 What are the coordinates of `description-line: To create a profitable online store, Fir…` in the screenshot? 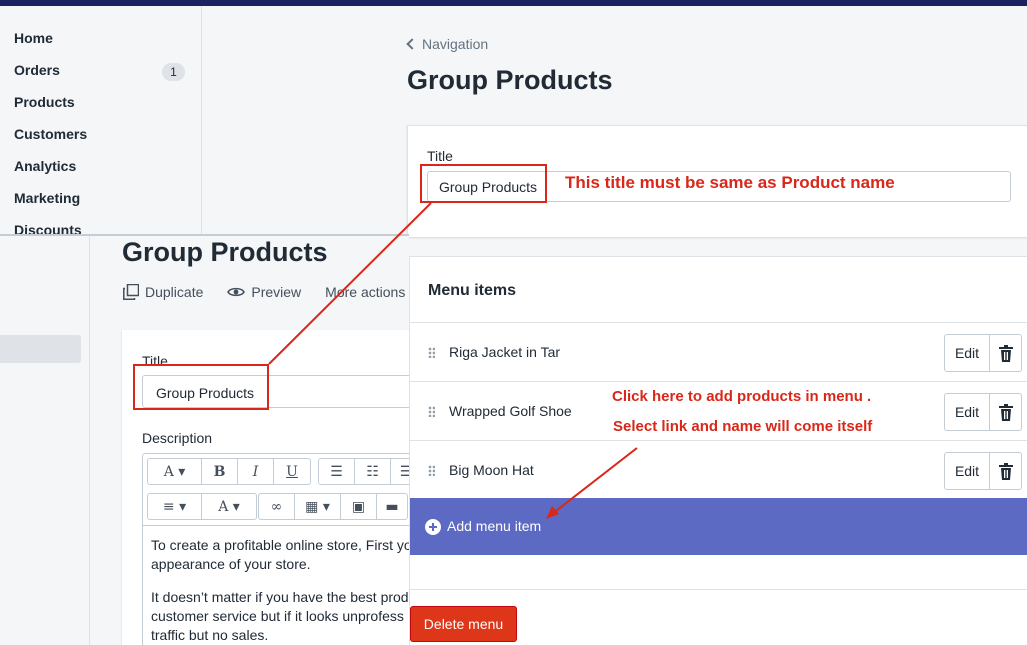 It's located at (280, 545).